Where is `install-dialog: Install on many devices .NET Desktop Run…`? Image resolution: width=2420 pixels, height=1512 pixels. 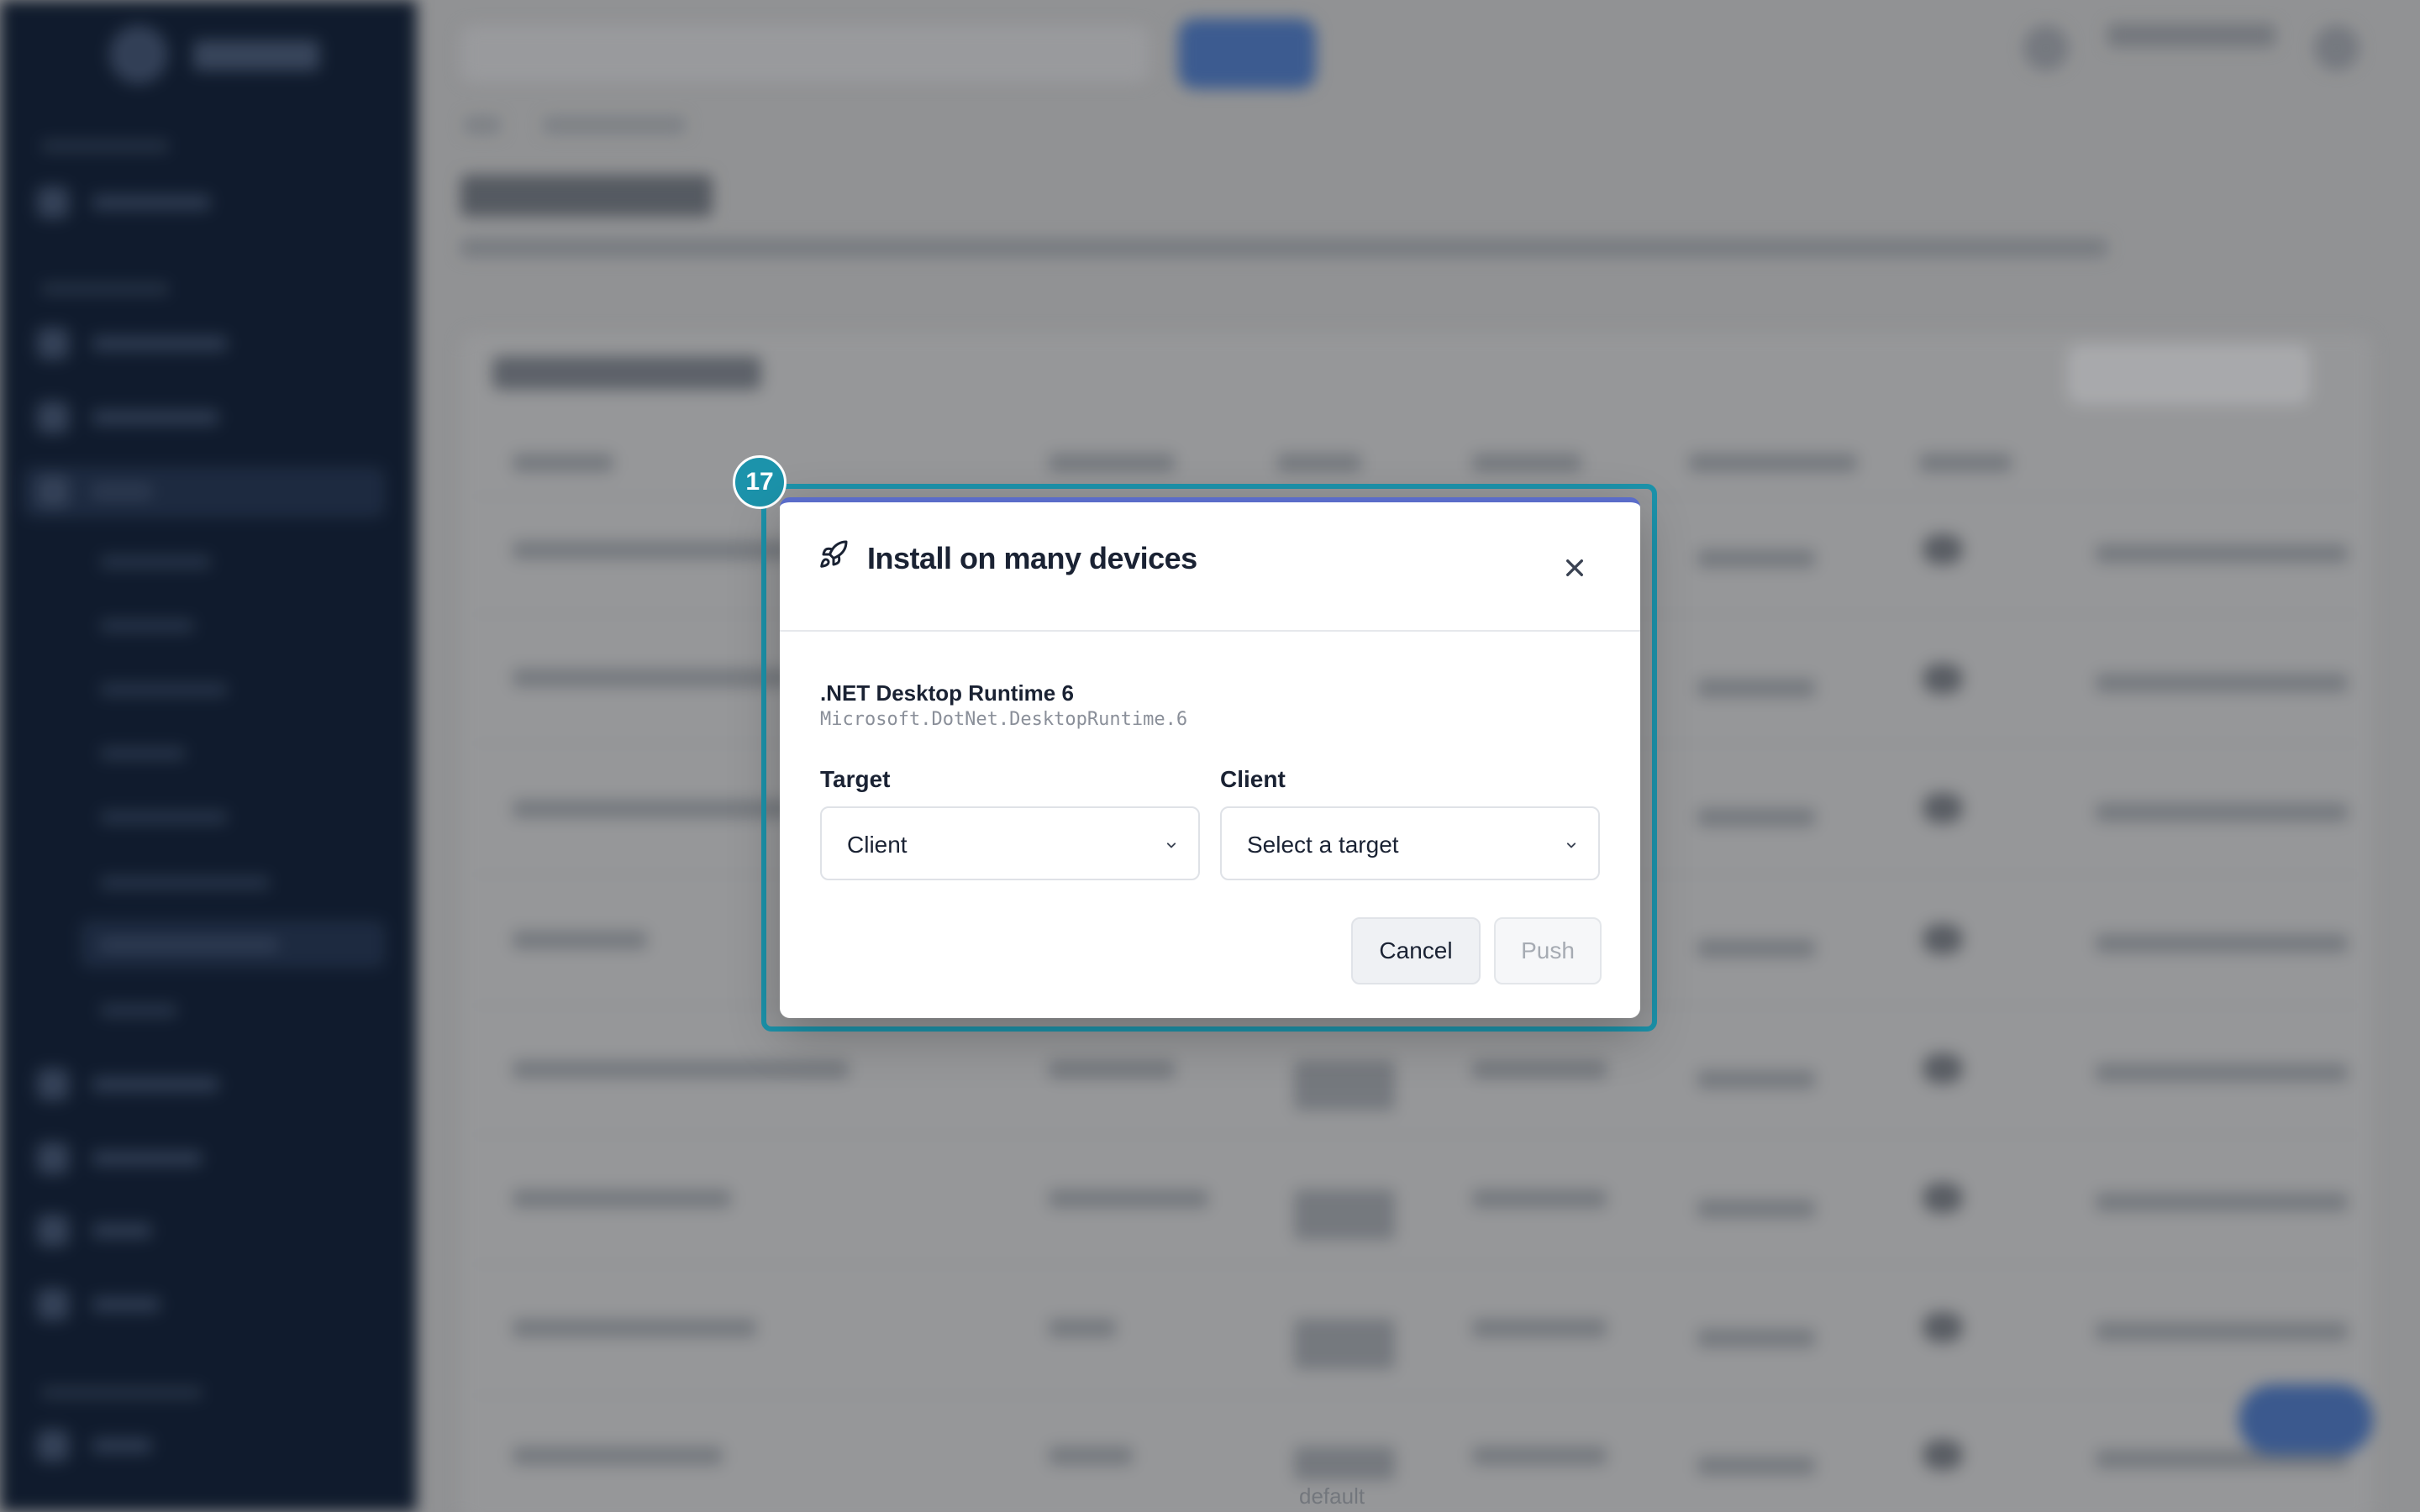 install-dialog: Install on many devices .NET Desktop Run… is located at coordinates (1210, 757).